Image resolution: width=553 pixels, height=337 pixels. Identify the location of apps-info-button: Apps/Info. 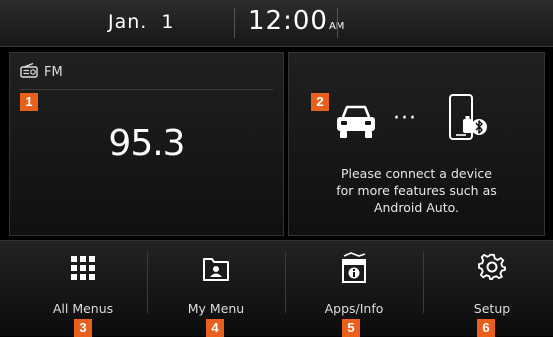
(354, 281).